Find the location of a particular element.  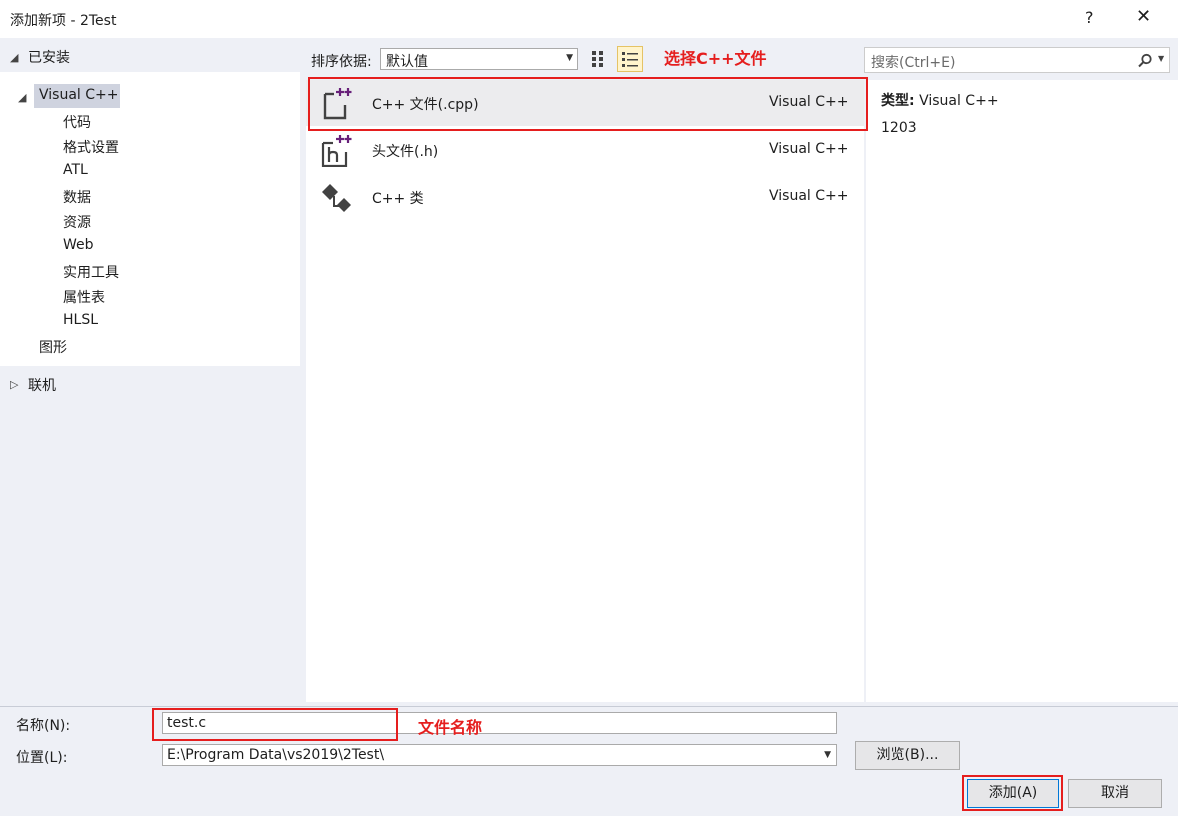

tree-item-code: 代码 is located at coordinates (77, 122).